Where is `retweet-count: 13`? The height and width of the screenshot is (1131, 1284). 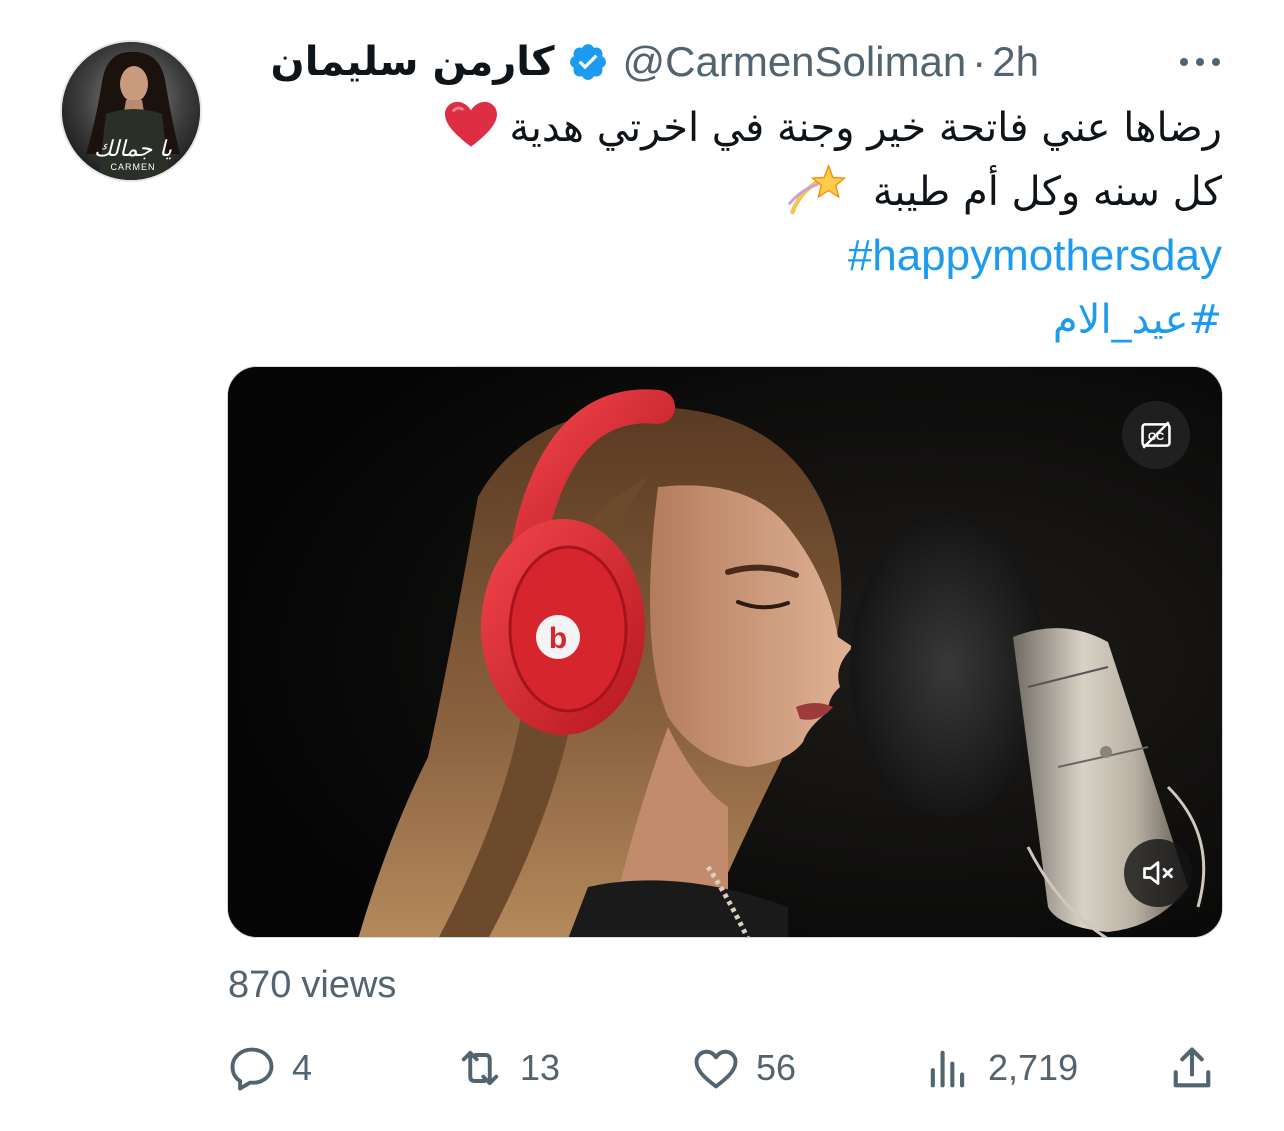
retweet-count: 13 is located at coordinates (540, 1067).